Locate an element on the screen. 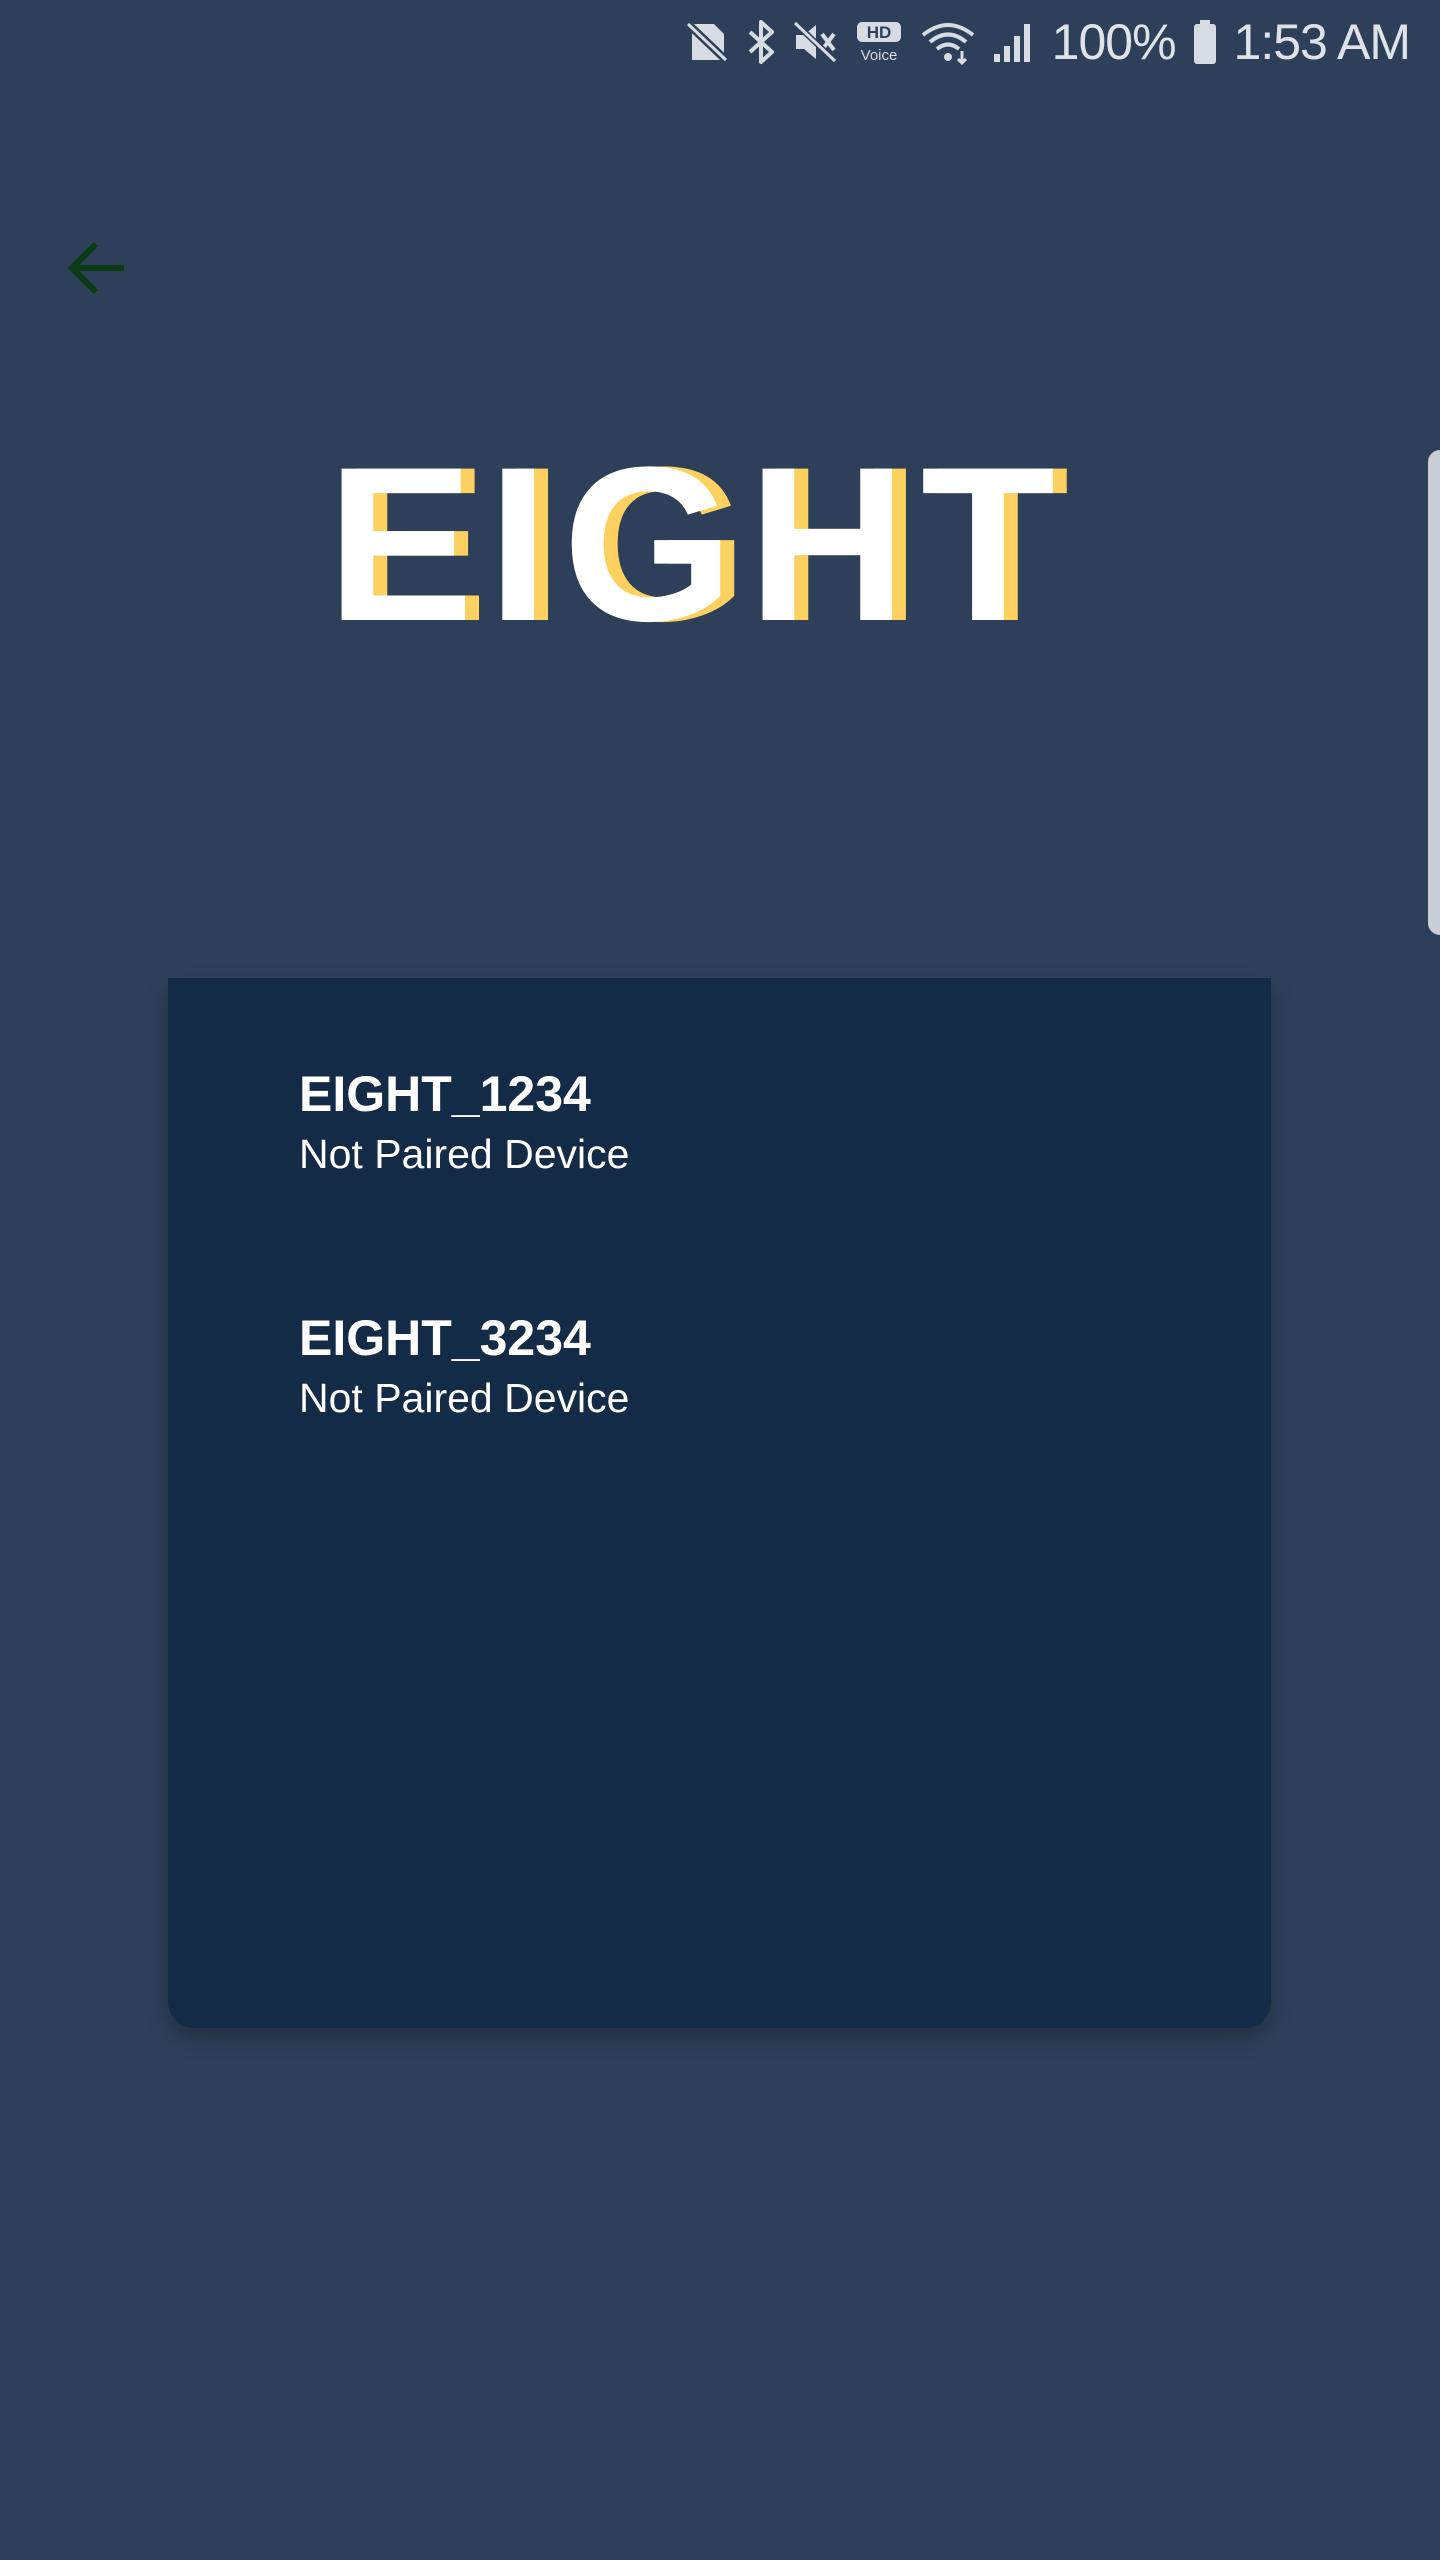 The height and width of the screenshot is (2560, 1440). device-item-eight-3234: EIGHT_3234 Not Paired Device is located at coordinates (464, 1367).